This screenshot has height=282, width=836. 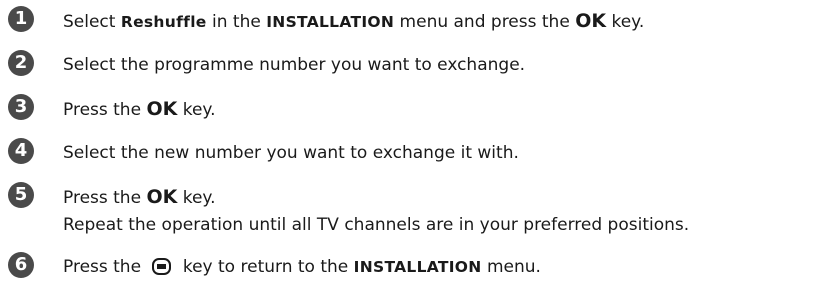 I want to click on step-number-4: 4, so click(x=21, y=151).